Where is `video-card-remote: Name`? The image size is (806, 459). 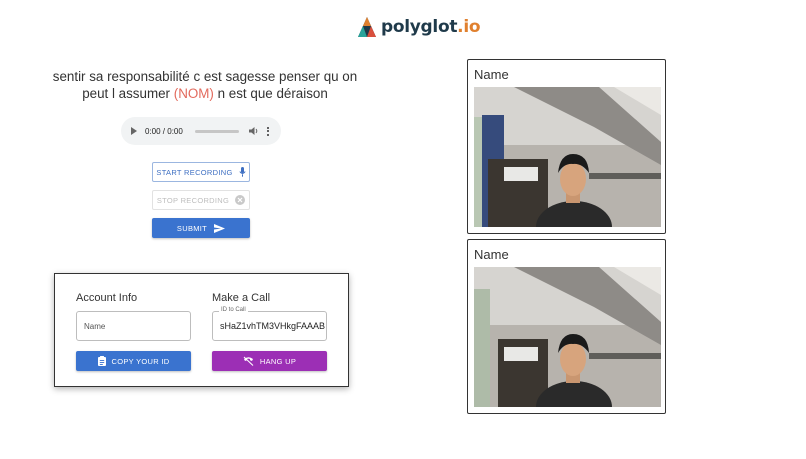 video-card-remote: Name is located at coordinates (566, 326).